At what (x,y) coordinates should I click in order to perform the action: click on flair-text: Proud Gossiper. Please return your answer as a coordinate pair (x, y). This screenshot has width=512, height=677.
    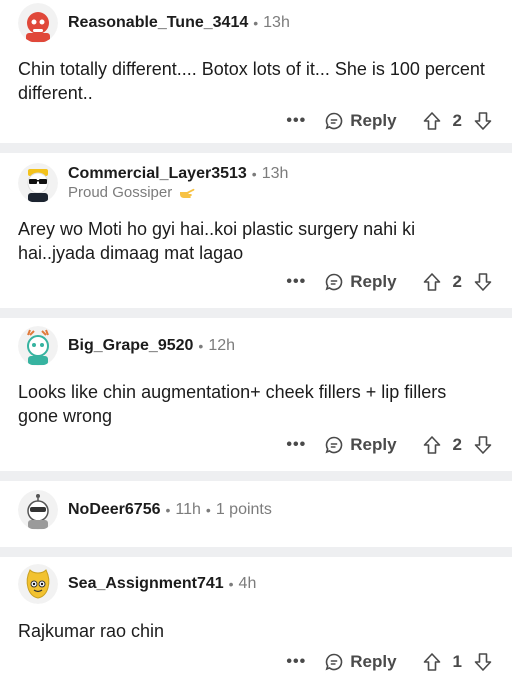
    Looking at the image, I should click on (120, 192).